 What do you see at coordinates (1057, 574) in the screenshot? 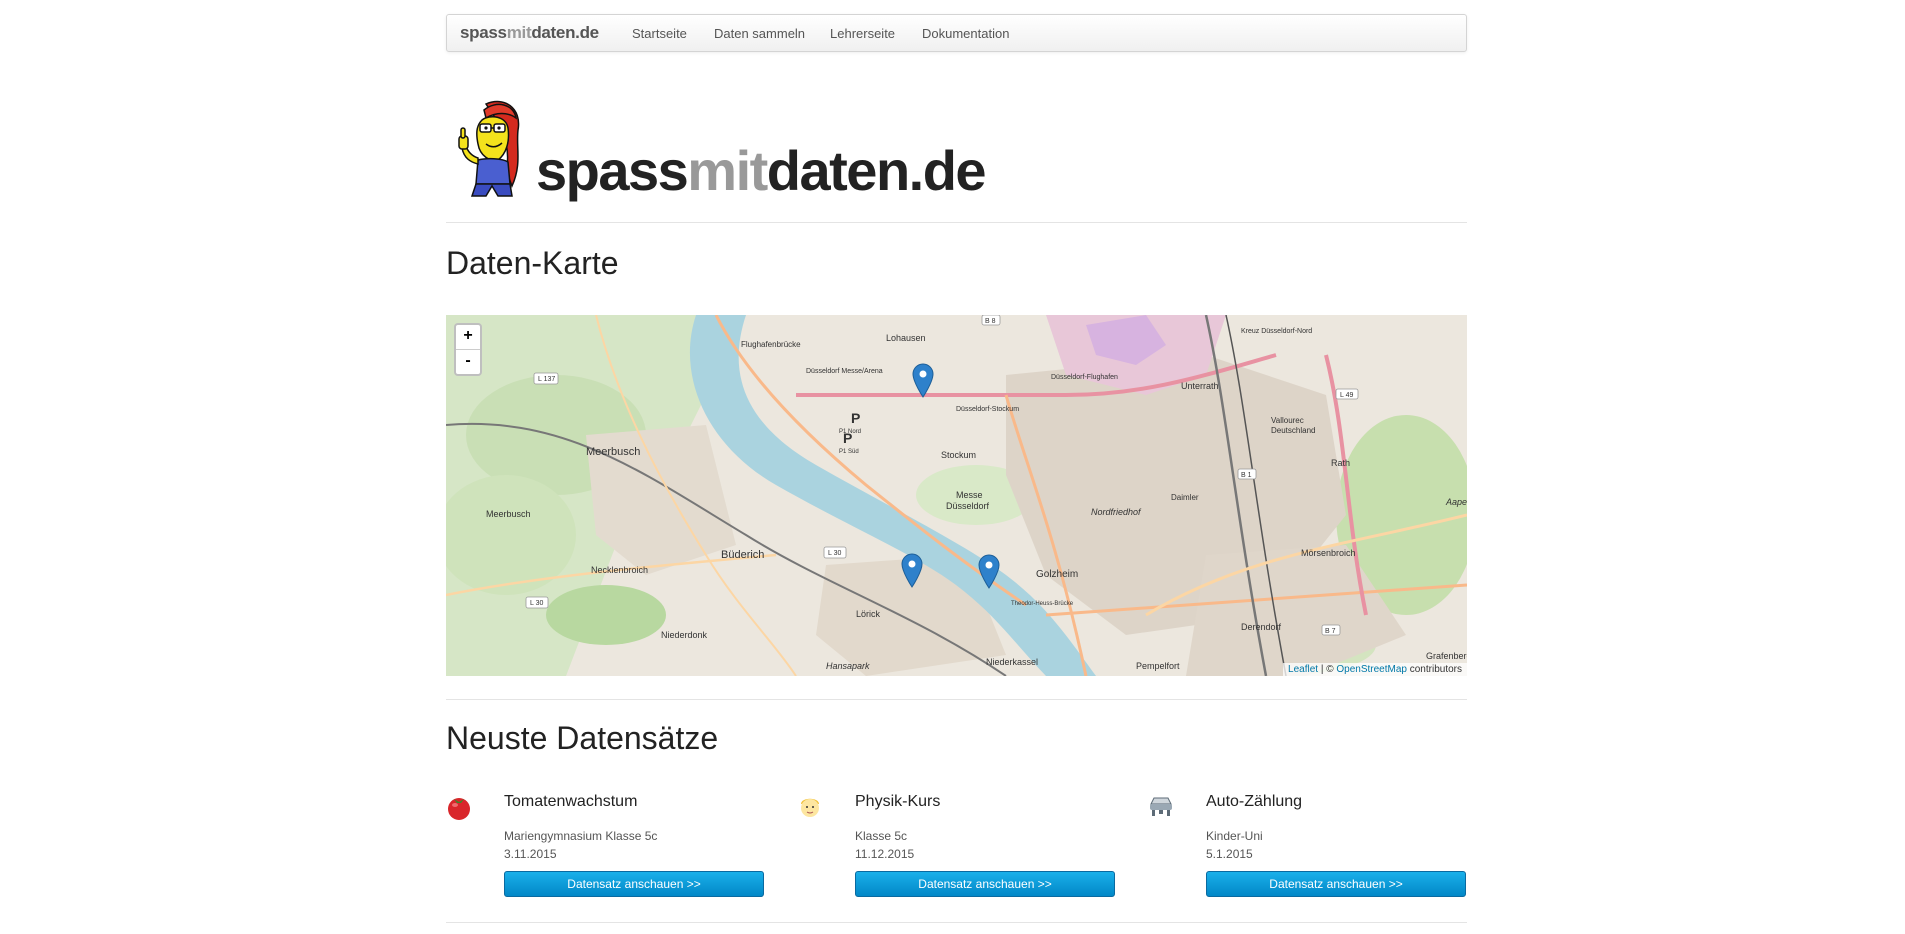
I see `svg-text: Golzheim` at bounding box center [1057, 574].